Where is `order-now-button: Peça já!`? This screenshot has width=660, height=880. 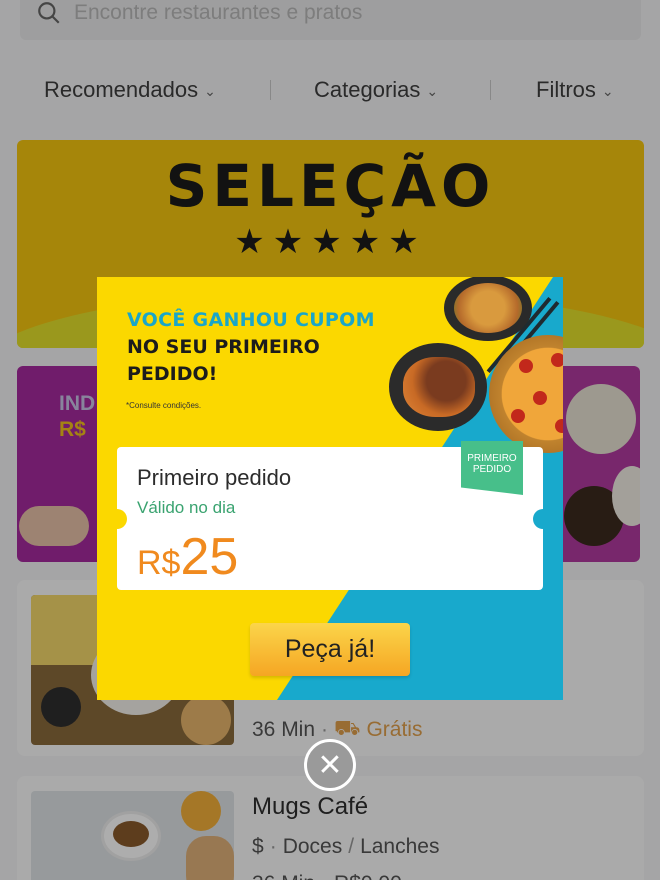 order-now-button: Peça já! is located at coordinates (330, 649).